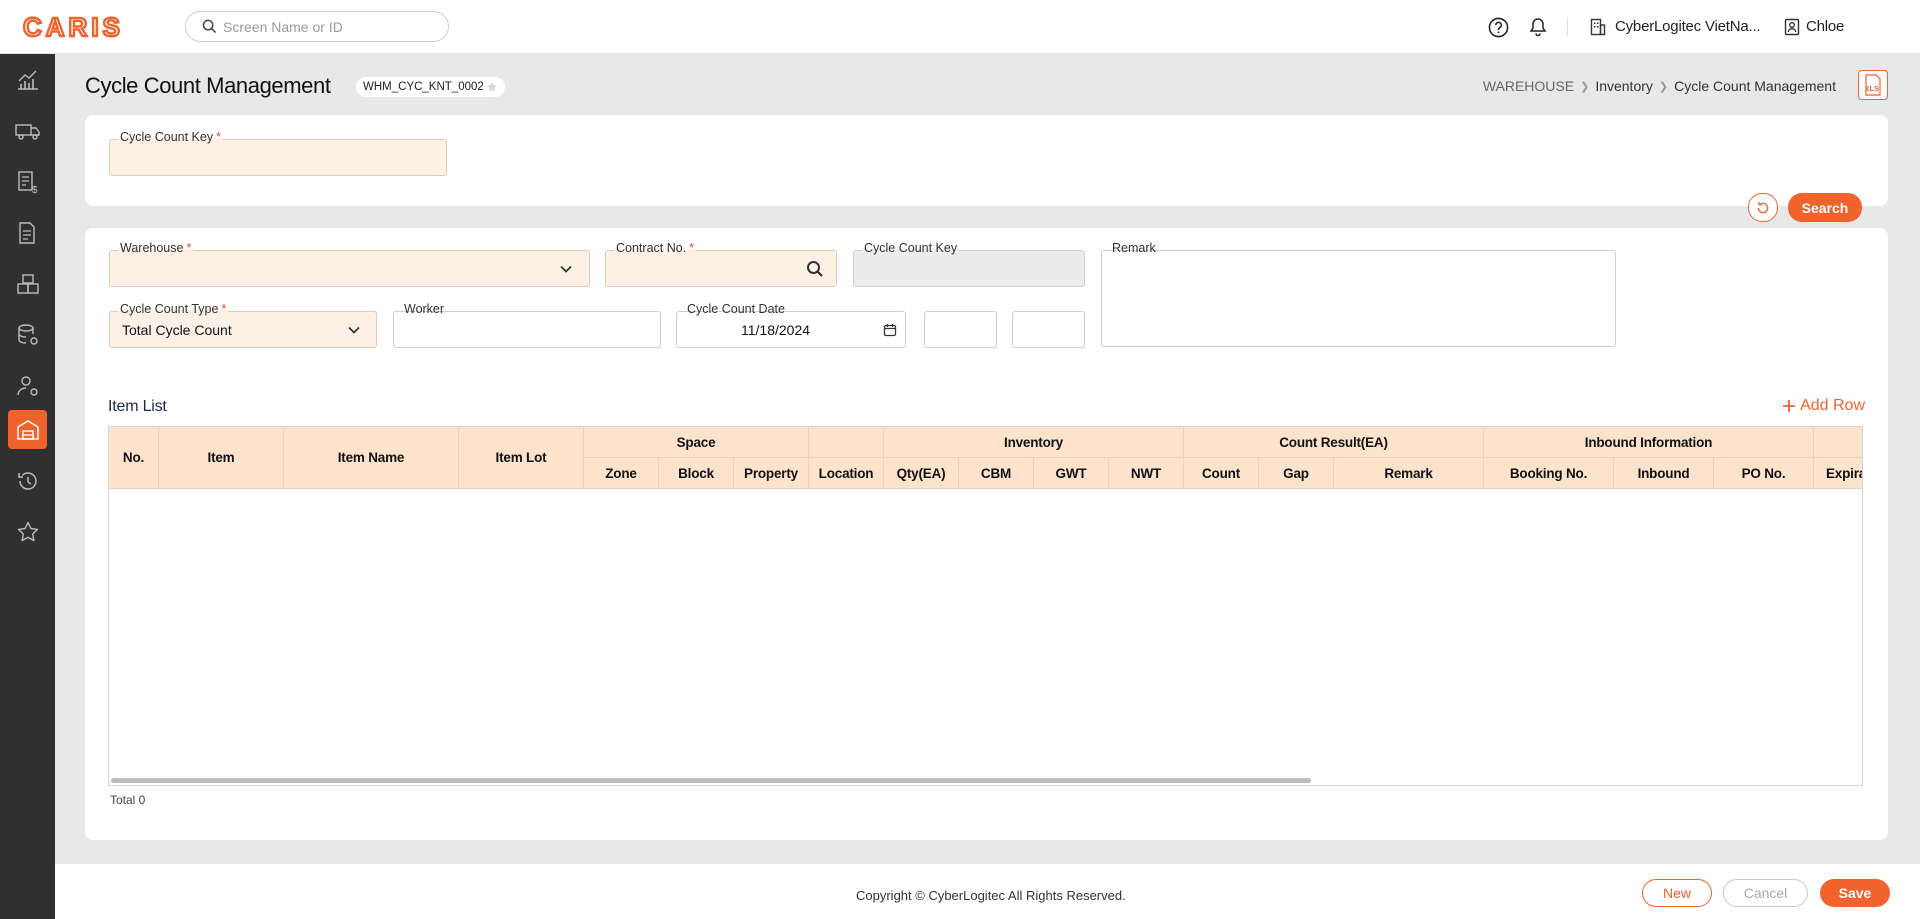 The height and width of the screenshot is (919, 1920). I want to click on svg-text: CARIS, so click(73, 27).